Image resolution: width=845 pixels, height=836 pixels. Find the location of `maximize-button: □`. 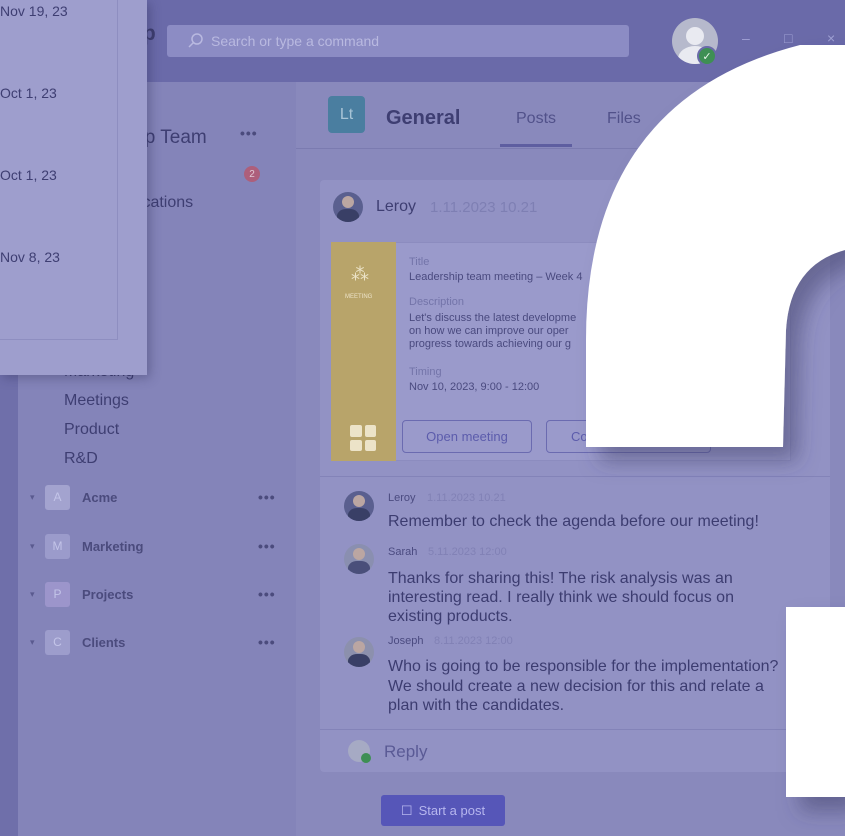

maximize-button: □ is located at coordinates (788, 38).